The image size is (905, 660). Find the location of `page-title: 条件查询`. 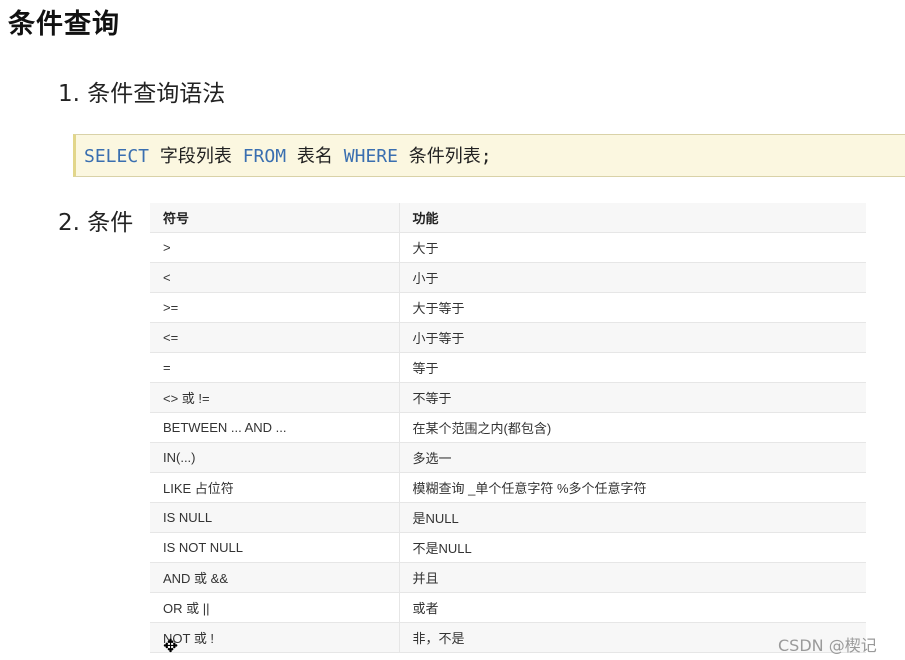

page-title: 条件查询 is located at coordinates (64, 24).